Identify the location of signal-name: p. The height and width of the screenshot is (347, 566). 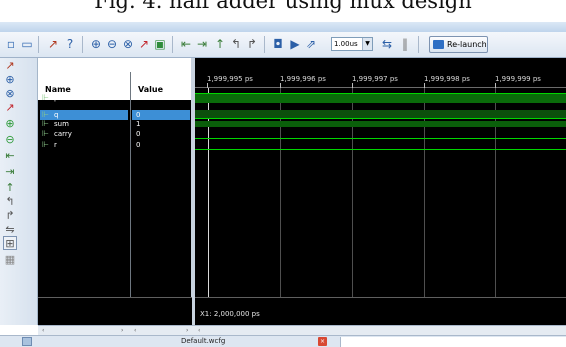
(56, 98).